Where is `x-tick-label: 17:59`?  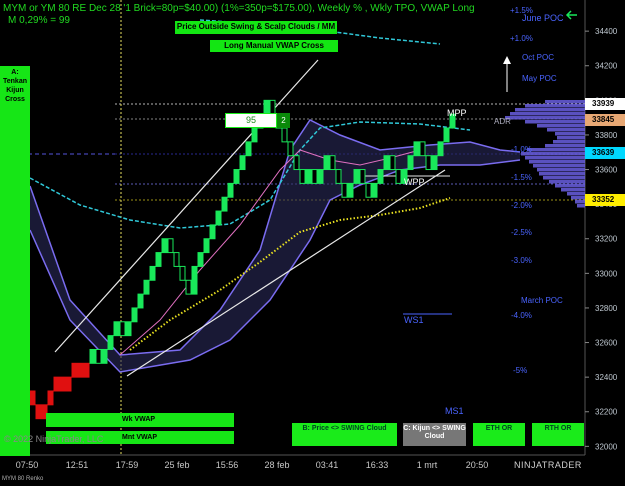 x-tick-label: 17:59 is located at coordinates (127, 465).